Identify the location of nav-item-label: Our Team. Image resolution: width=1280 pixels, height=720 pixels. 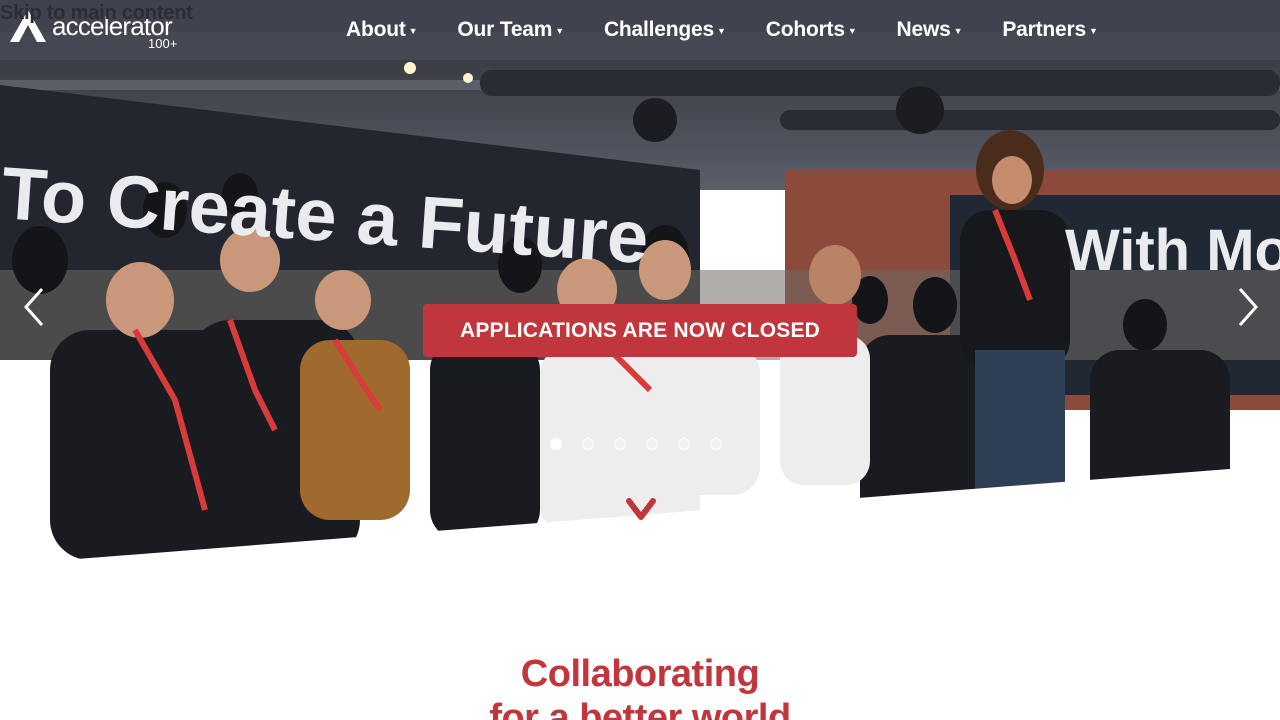
(505, 29).